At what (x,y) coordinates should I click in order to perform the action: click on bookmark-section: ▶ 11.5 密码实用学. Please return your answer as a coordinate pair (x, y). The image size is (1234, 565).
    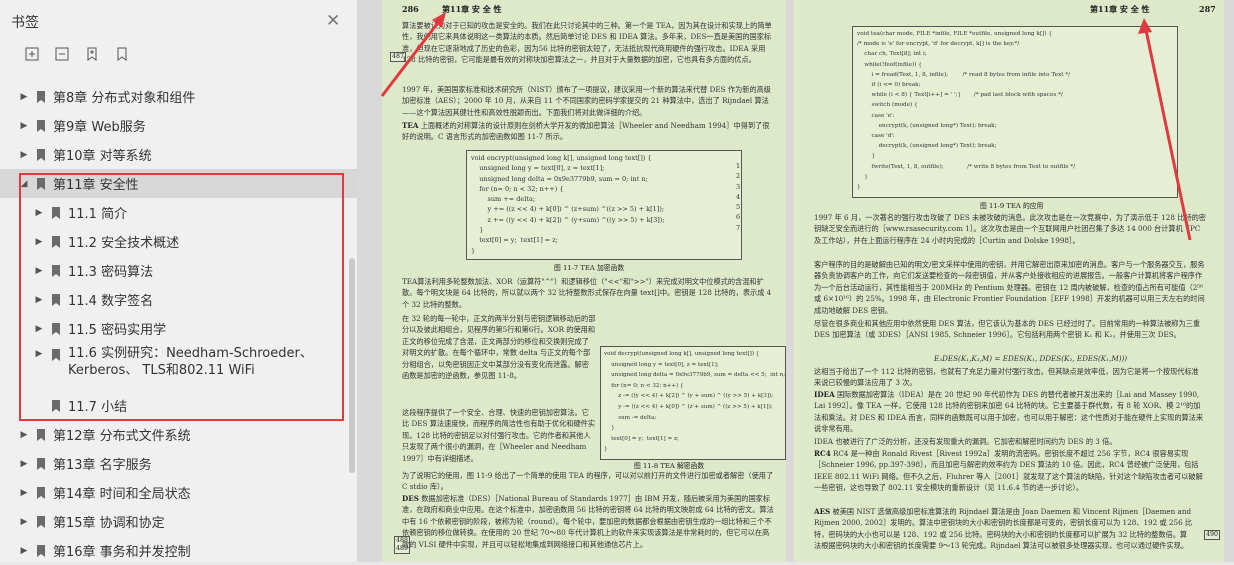
    Looking at the image, I should click on (178, 328).